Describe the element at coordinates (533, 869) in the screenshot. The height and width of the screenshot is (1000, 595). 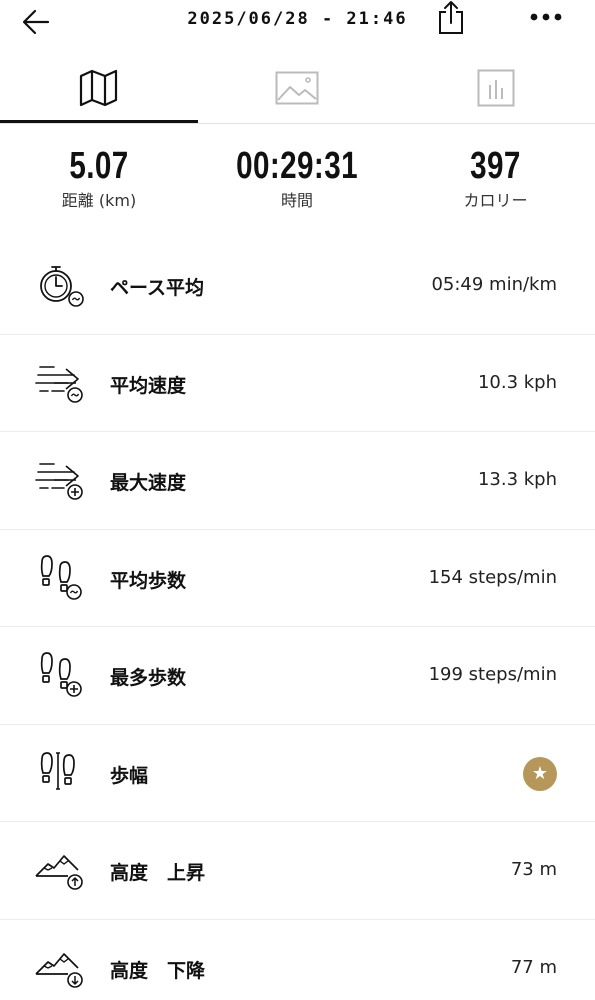
I see `metric-value: 73 m` at that location.